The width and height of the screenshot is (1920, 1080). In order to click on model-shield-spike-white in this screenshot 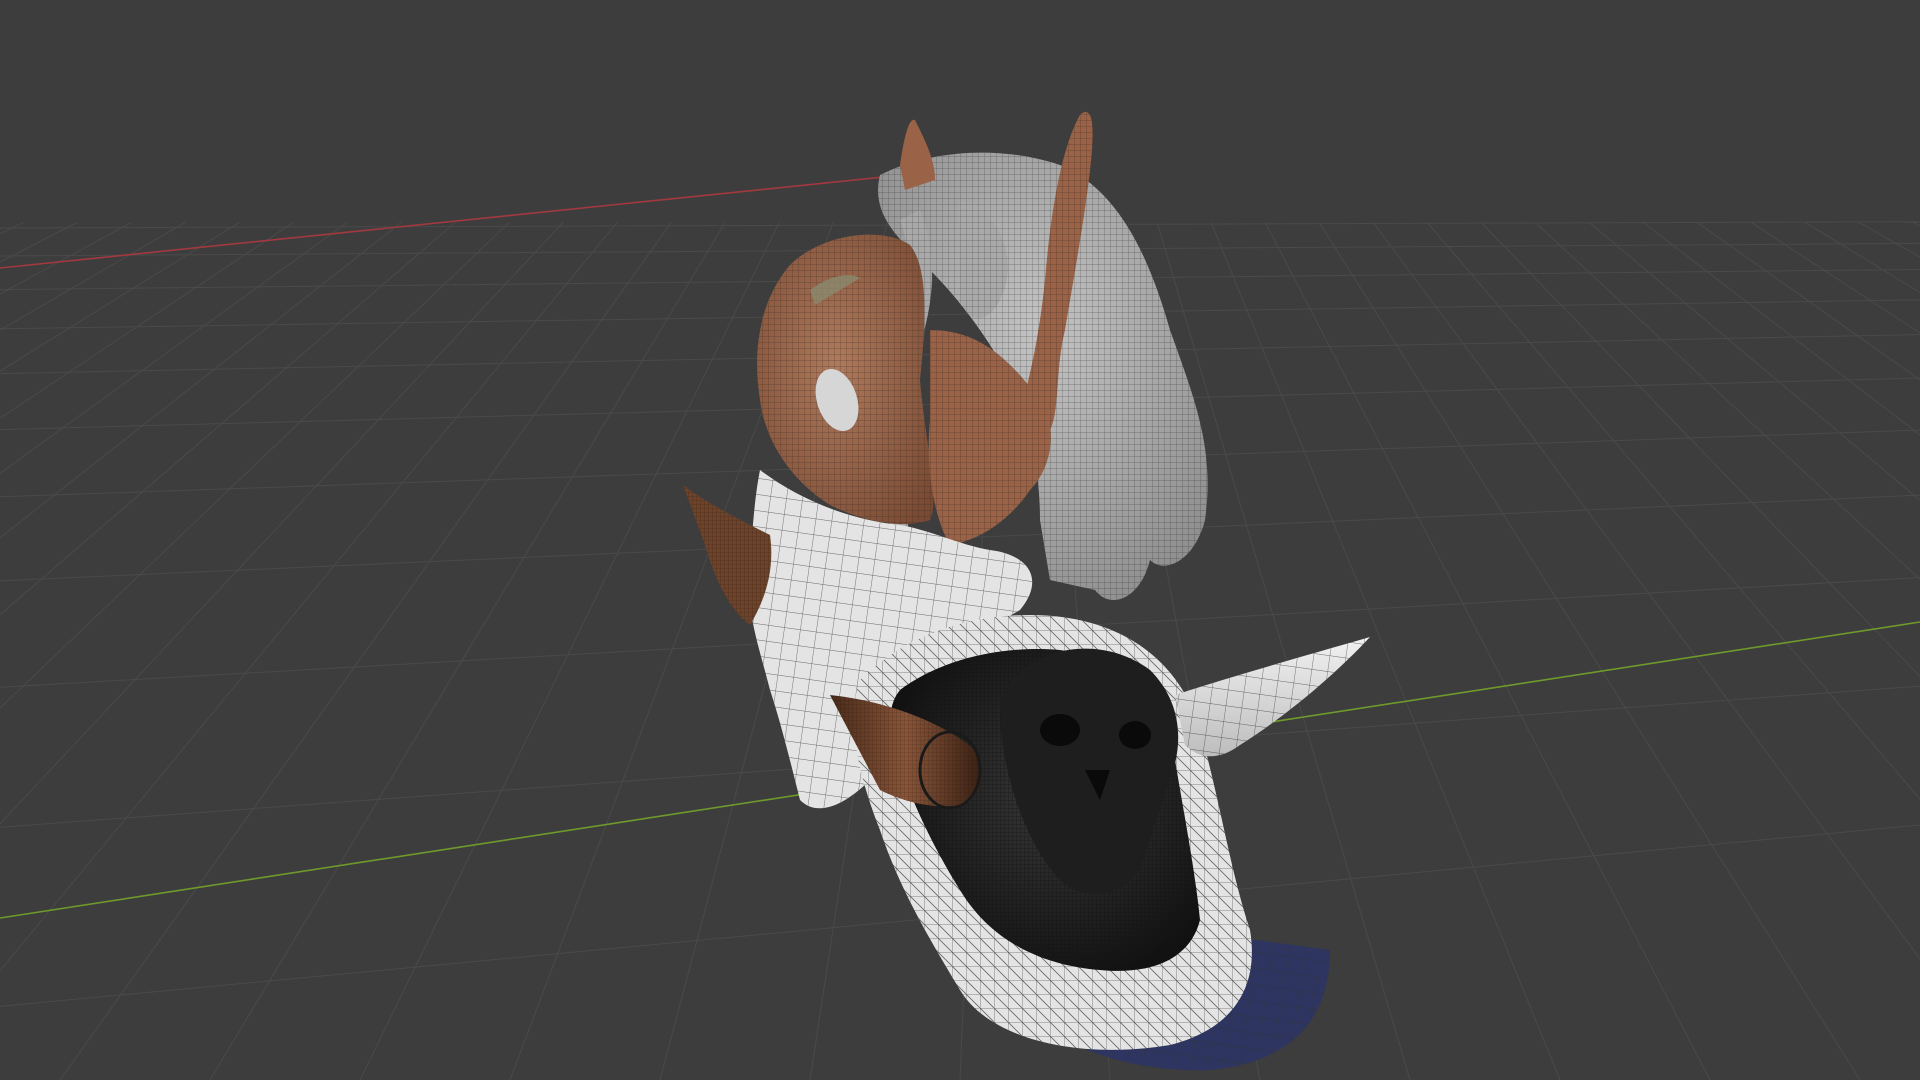, I will do `click(1272, 697)`.